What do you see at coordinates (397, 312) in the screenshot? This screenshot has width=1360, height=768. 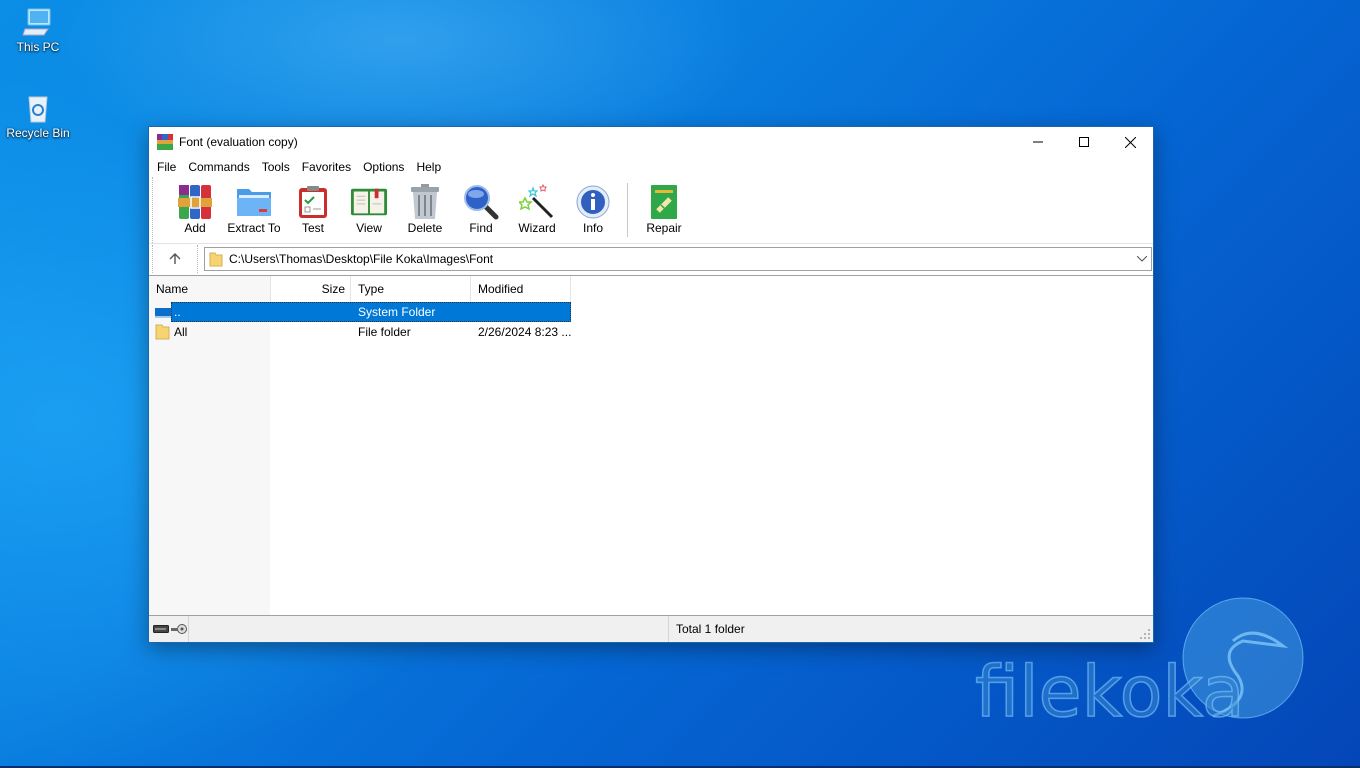 I see `file-type: System Folder` at bounding box center [397, 312].